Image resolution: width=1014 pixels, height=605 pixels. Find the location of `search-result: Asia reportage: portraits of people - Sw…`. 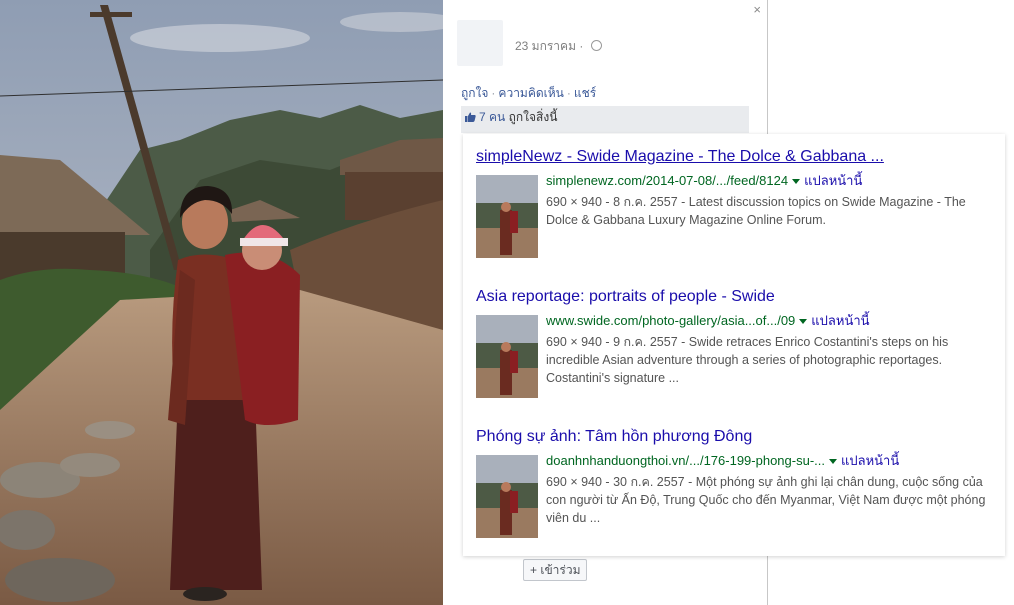

search-result: Asia reportage: portraits of people - Sw… is located at coordinates (736, 343).